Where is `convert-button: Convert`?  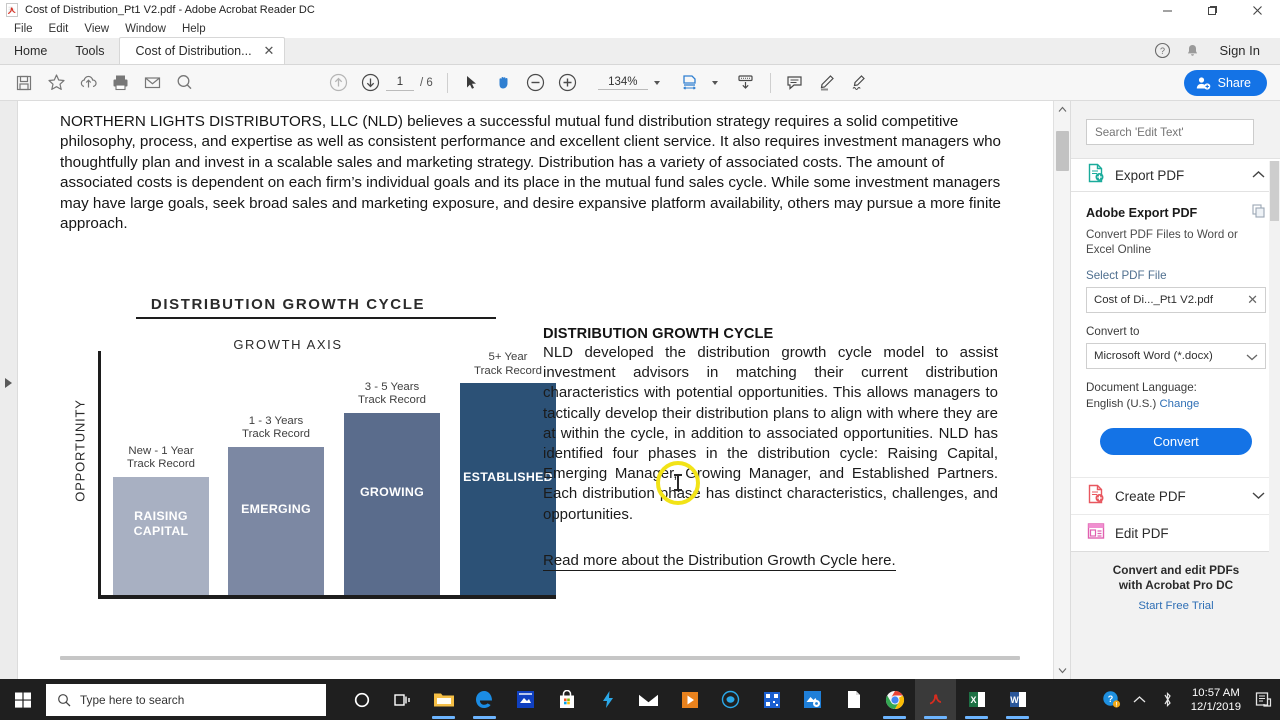 convert-button: Convert is located at coordinates (1176, 441).